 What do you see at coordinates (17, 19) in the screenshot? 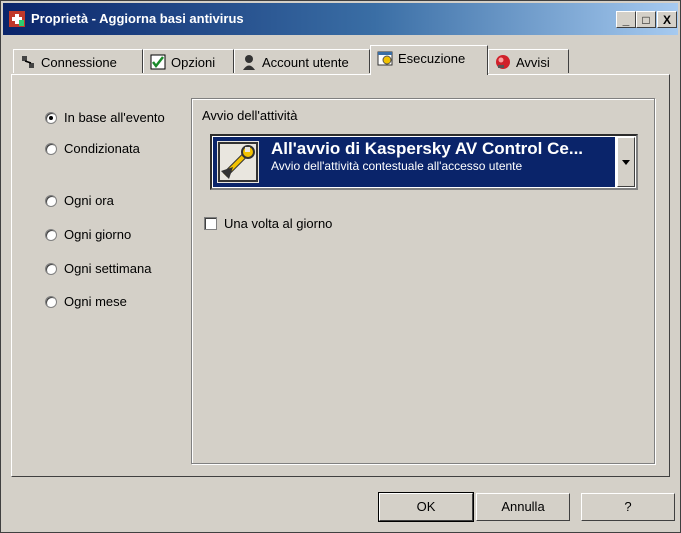
I see `kaspersky-app-icon` at bounding box center [17, 19].